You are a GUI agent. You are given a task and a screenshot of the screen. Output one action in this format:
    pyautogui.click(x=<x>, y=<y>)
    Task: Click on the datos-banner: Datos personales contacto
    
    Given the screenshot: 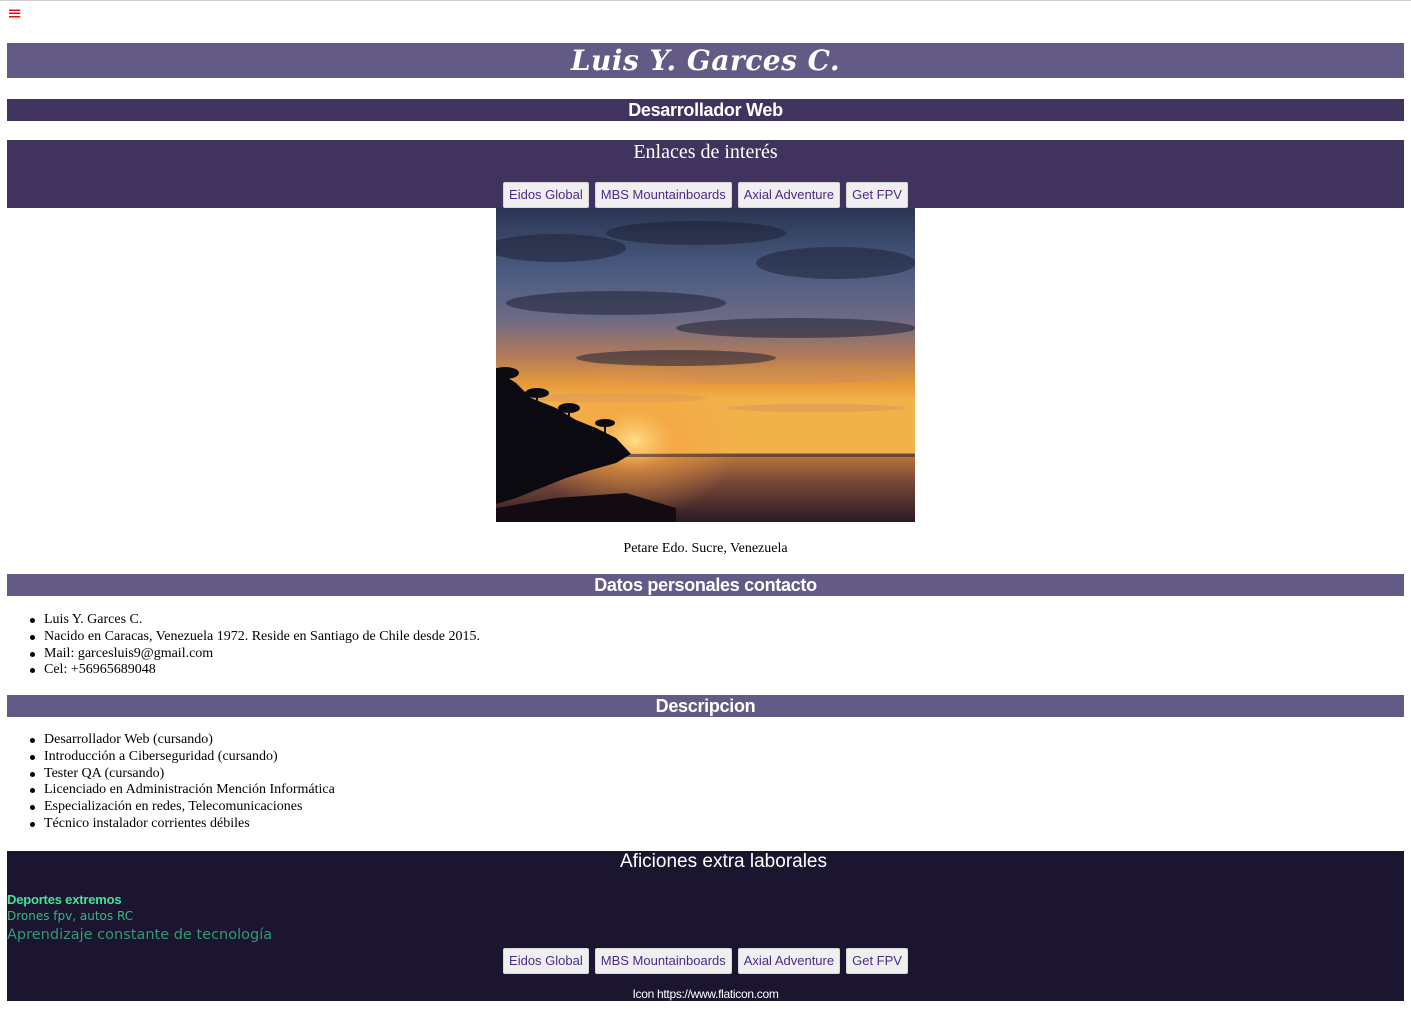 What is the action you would take?
    pyautogui.click(x=705, y=585)
    